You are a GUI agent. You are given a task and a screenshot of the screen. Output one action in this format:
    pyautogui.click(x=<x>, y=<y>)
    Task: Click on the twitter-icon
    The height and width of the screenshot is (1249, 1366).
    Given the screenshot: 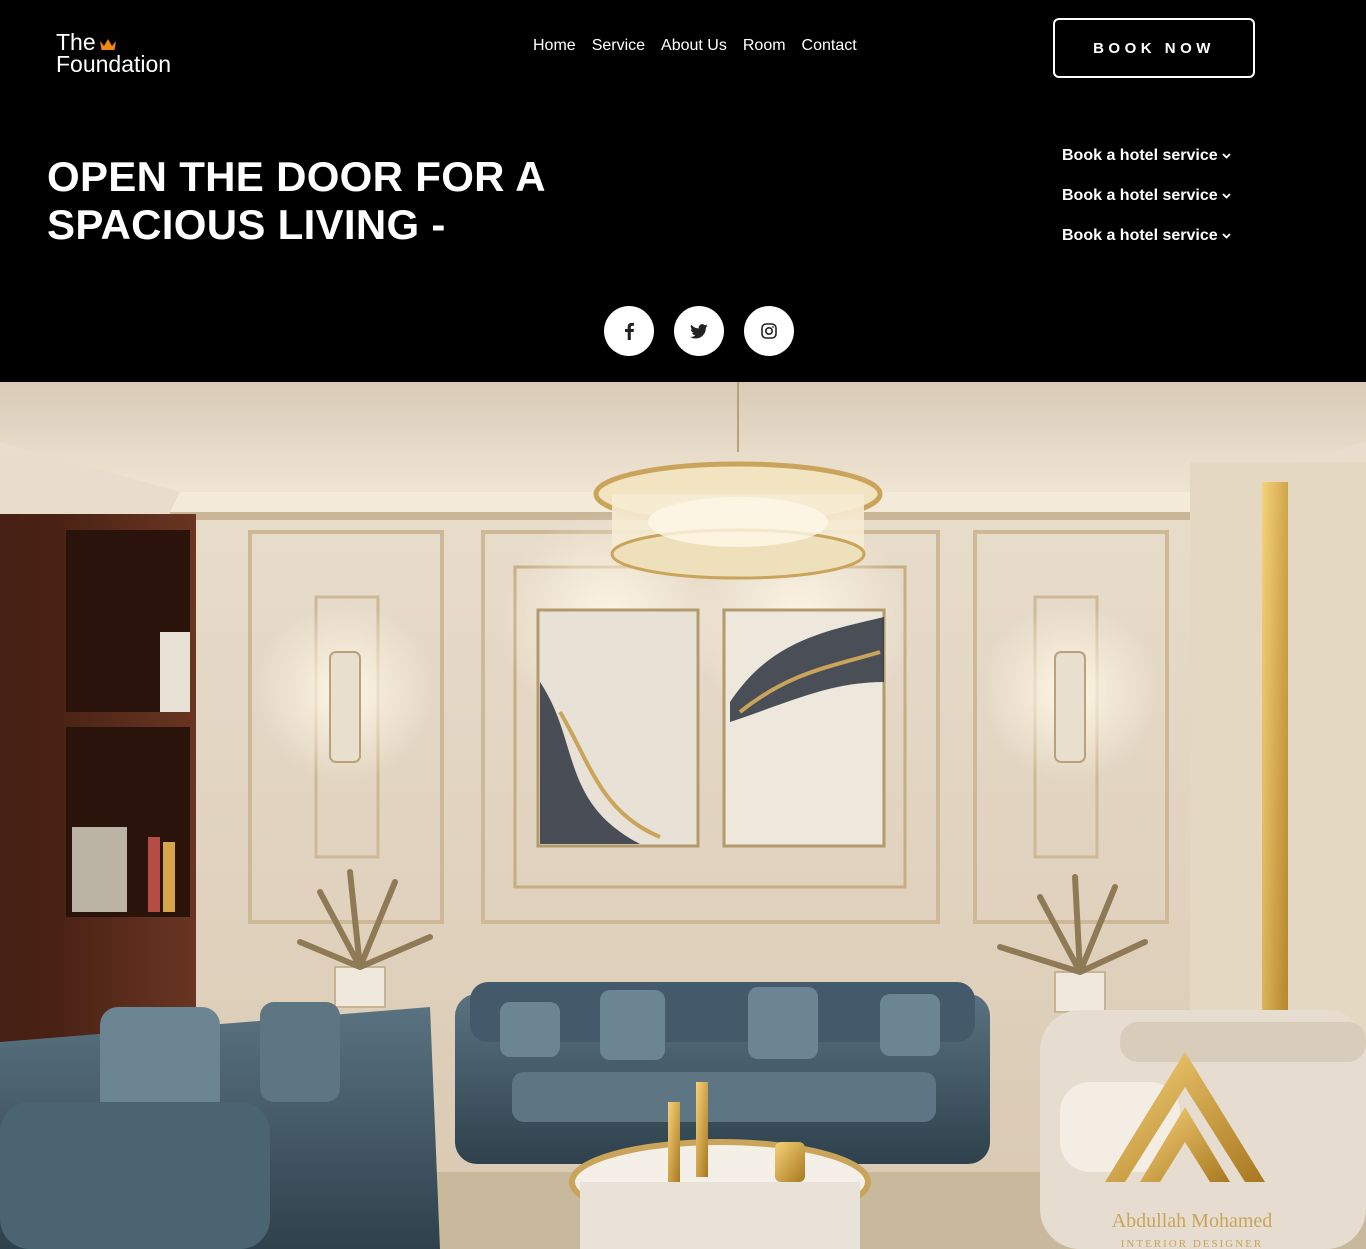 What is the action you would take?
    pyautogui.click(x=699, y=330)
    